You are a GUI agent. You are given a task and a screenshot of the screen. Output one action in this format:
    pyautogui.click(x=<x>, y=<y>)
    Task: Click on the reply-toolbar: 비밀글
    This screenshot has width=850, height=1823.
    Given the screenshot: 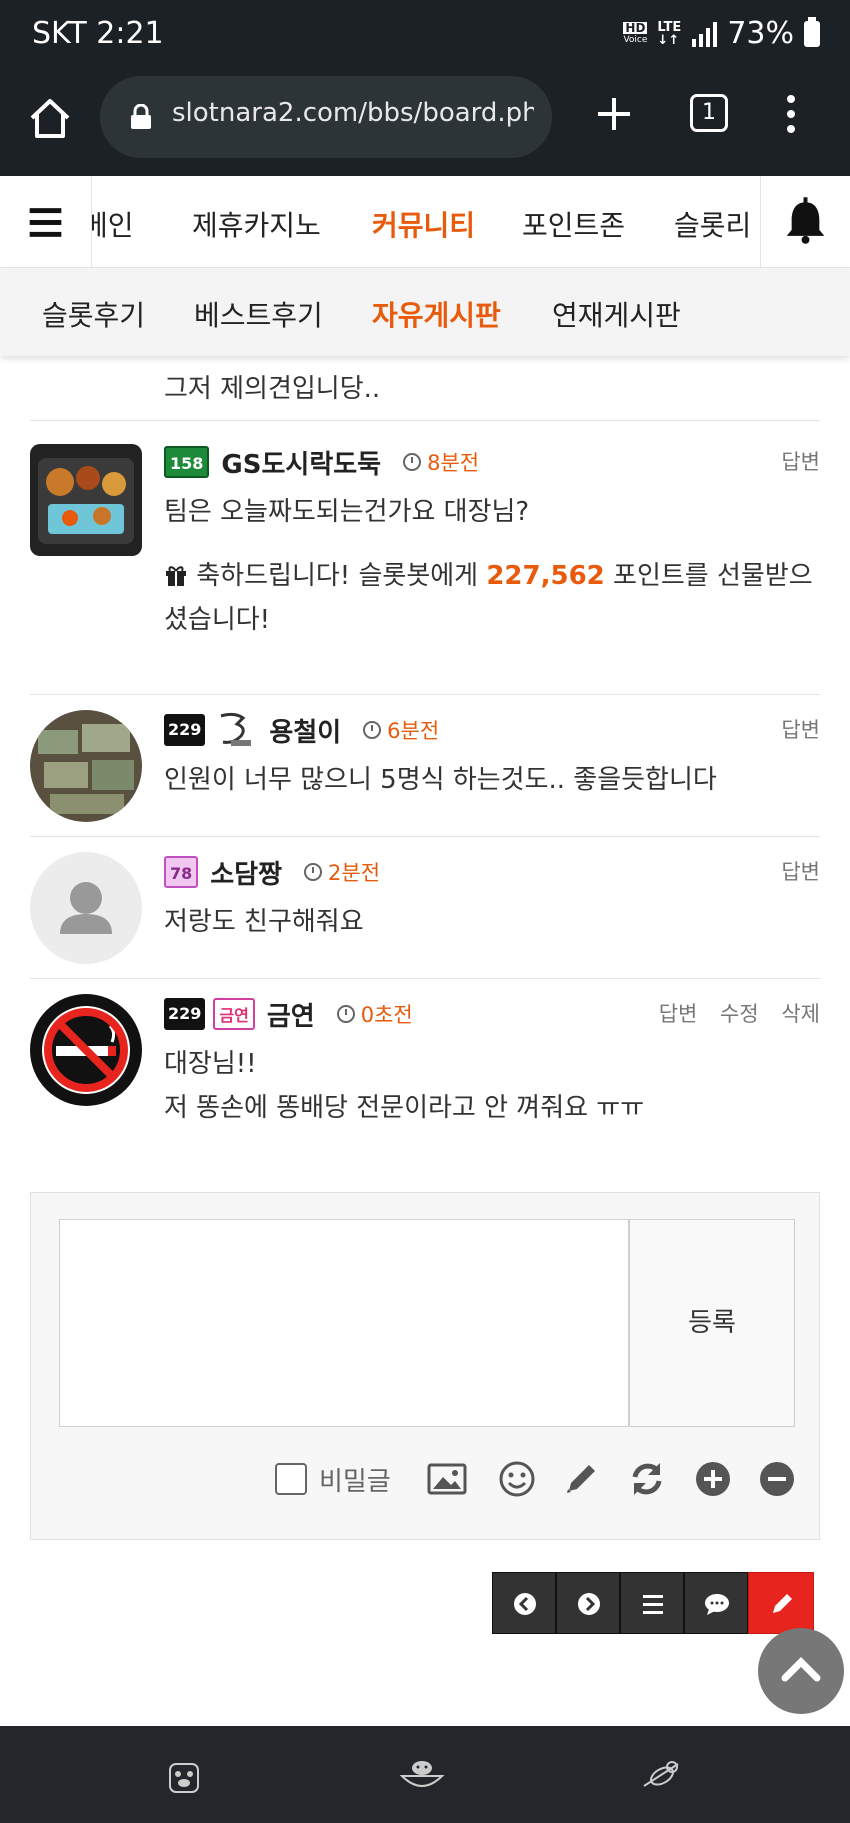 What is the action you would take?
    pyautogui.click(x=426, y=1479)
    